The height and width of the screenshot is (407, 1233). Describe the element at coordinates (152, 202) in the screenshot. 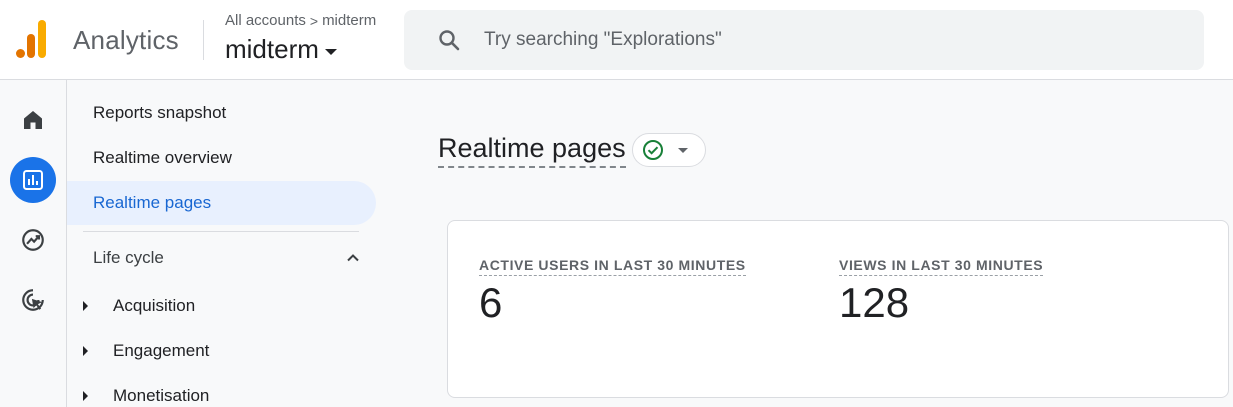

I see `nav-item-label: Realtime pages` at that location.